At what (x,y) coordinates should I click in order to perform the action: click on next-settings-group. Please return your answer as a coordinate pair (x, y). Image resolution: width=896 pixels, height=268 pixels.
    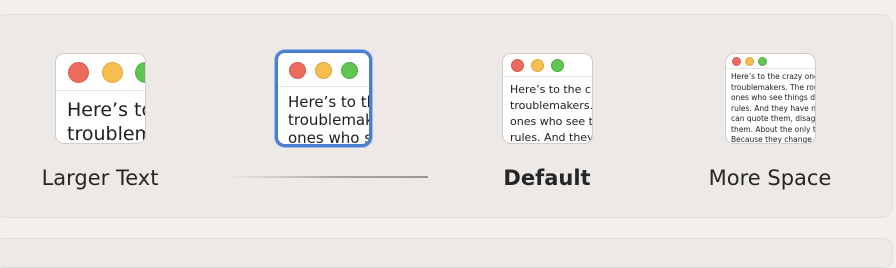
    Looking at the image, I should click on (446, 253).